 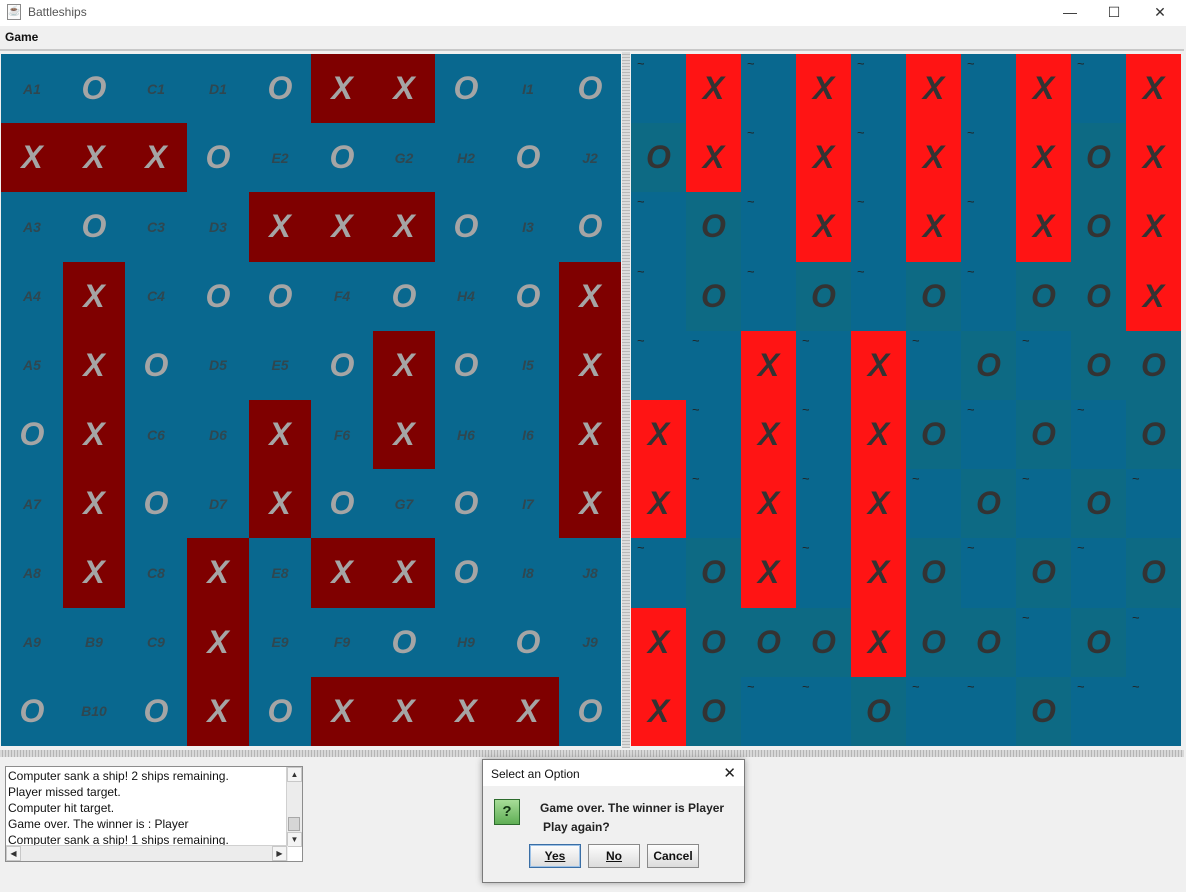 I want to click on log-horizontal-scrollbar: ◀ ▶, so click(x=147, y=853).